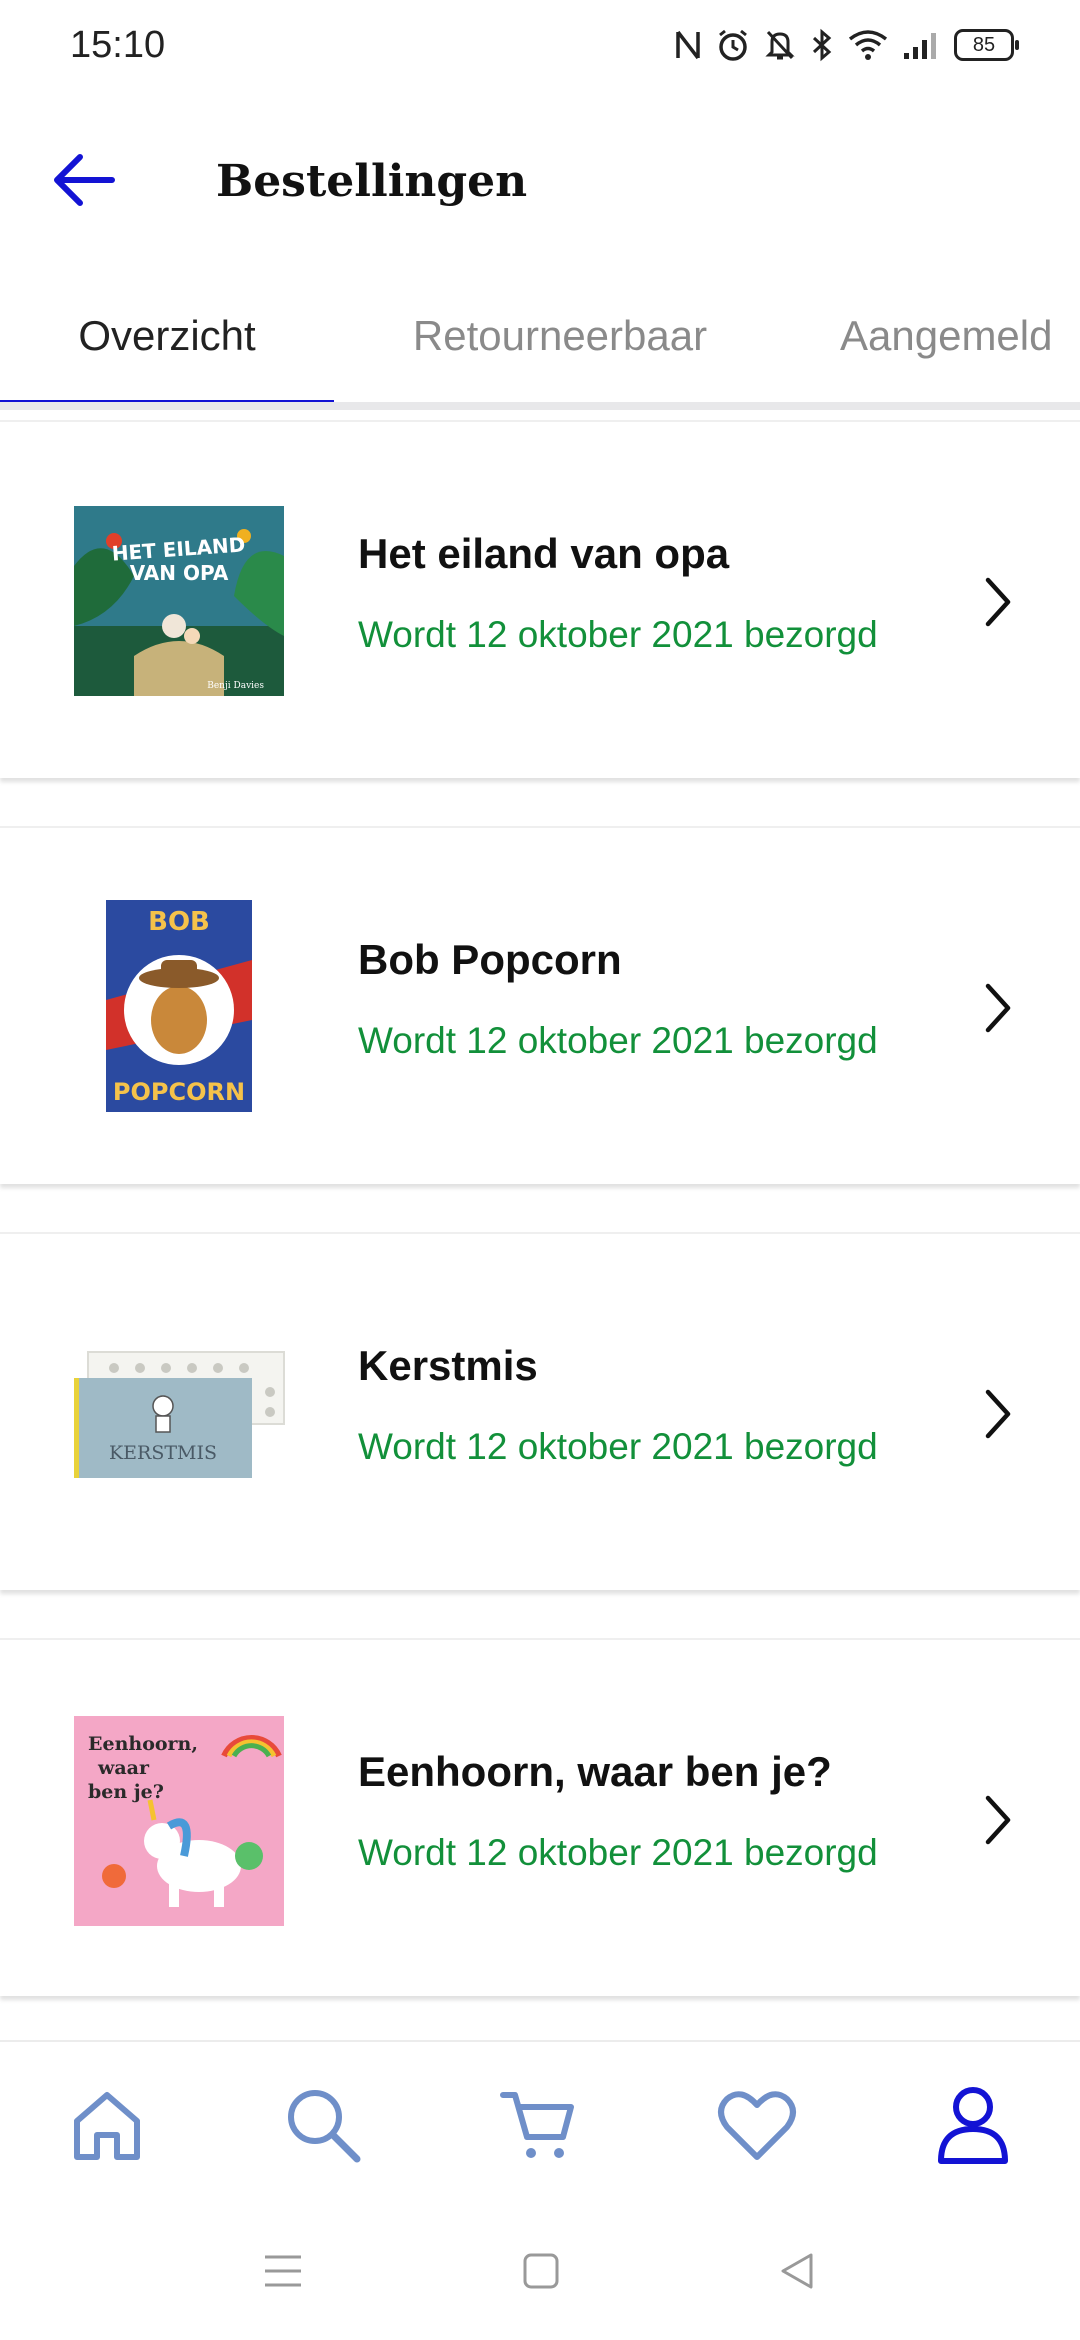 This screenshot has width=1080, height=2340. What do you see at coordinates (544, 553) in the screenshot?
I see `order-title: Het eiland van opa` at bounding box center [544, 553].